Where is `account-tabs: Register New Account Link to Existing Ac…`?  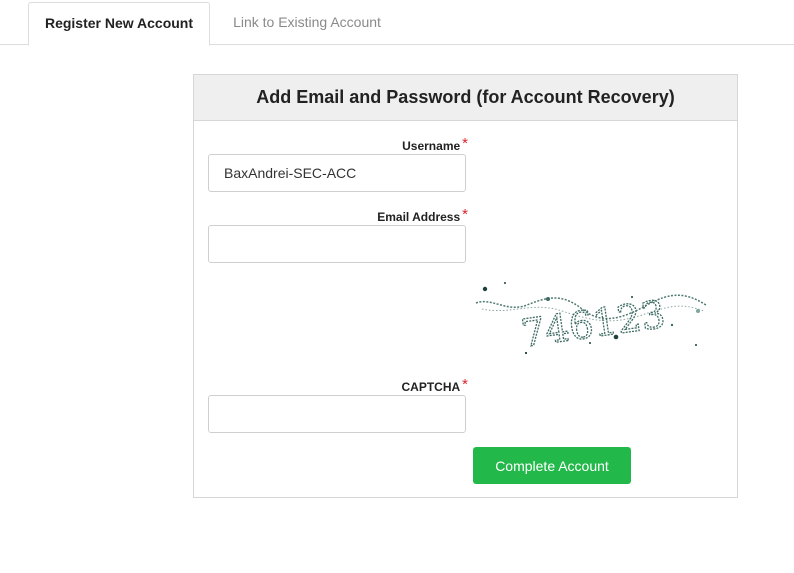 account-tabs: Register New Account Link to Existing Ac… is located at coordinates (397, 23).